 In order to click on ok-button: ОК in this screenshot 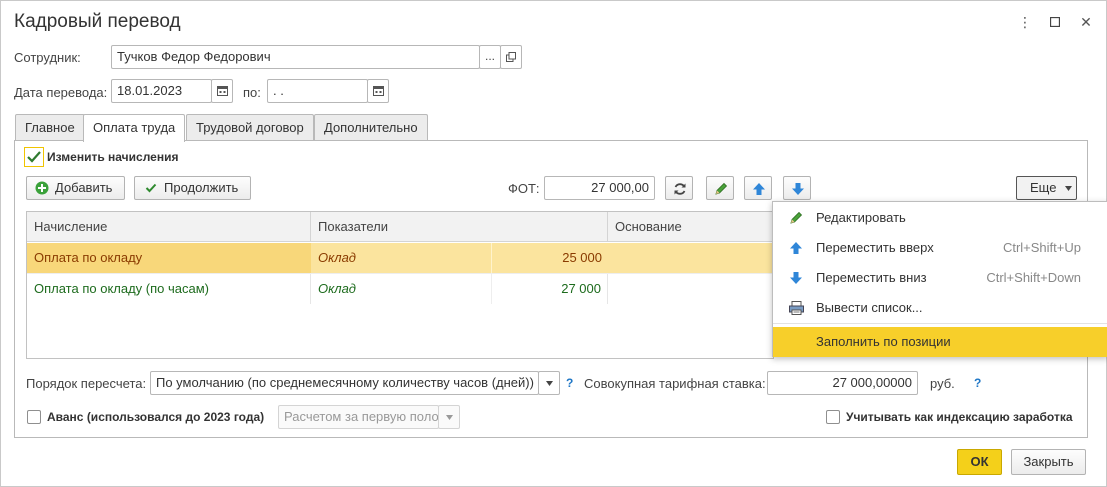, I will do `click(979, 462)`.